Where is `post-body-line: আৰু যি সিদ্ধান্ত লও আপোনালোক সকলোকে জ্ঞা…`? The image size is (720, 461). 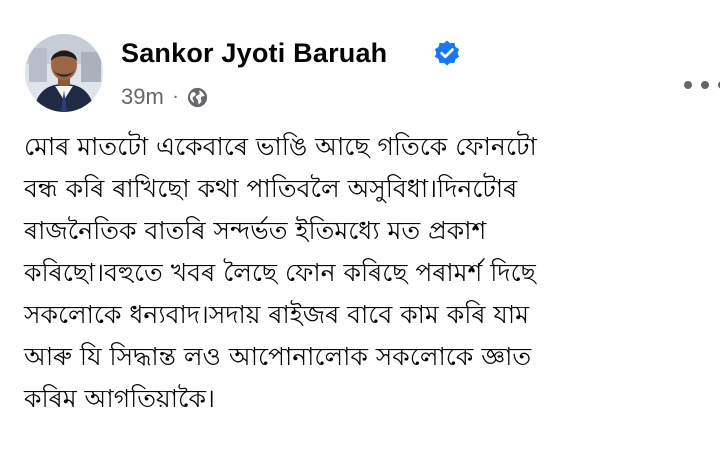 post-body-line: আৰু যি সিদ্ধান্ত লও আপোনালোক সকলোকে জ্ঞা… is located at coordinates (278, 356).